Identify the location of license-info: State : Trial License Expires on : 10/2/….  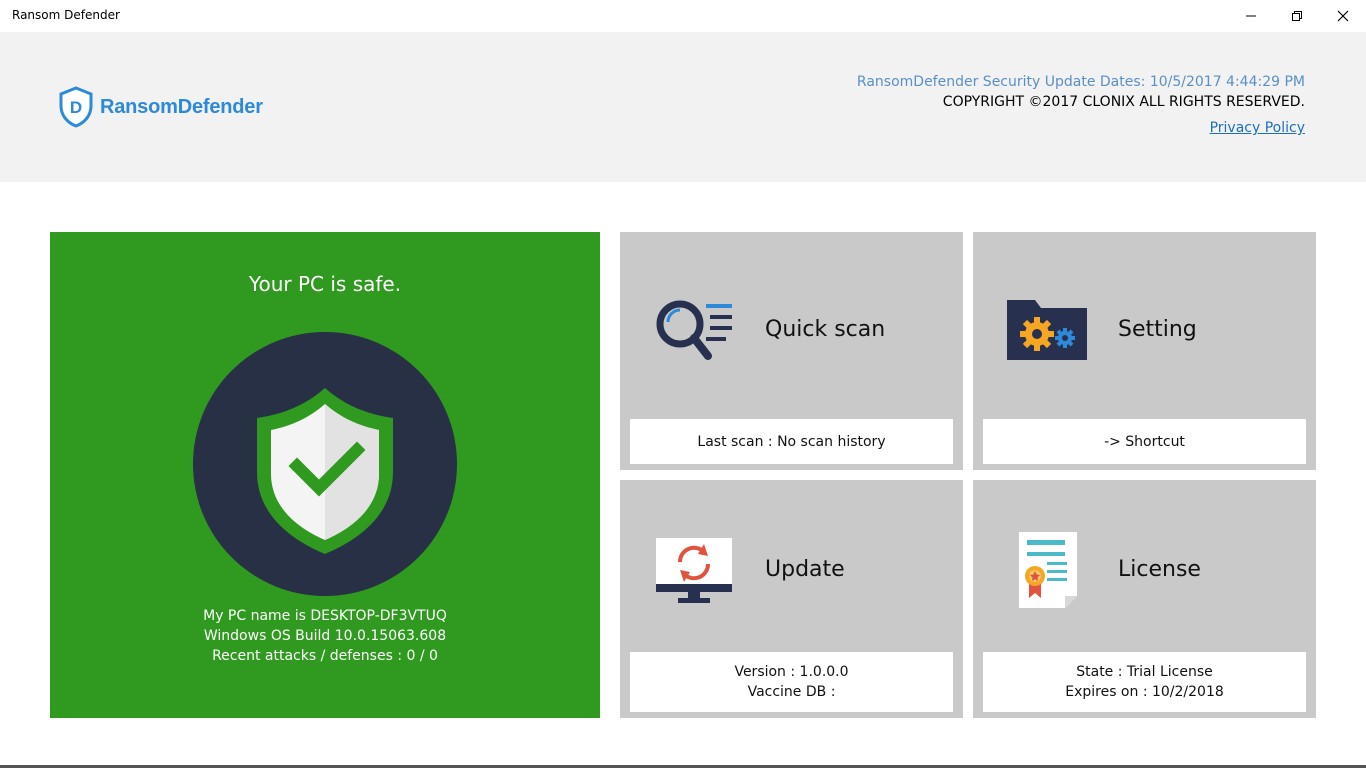
(1144, 682).